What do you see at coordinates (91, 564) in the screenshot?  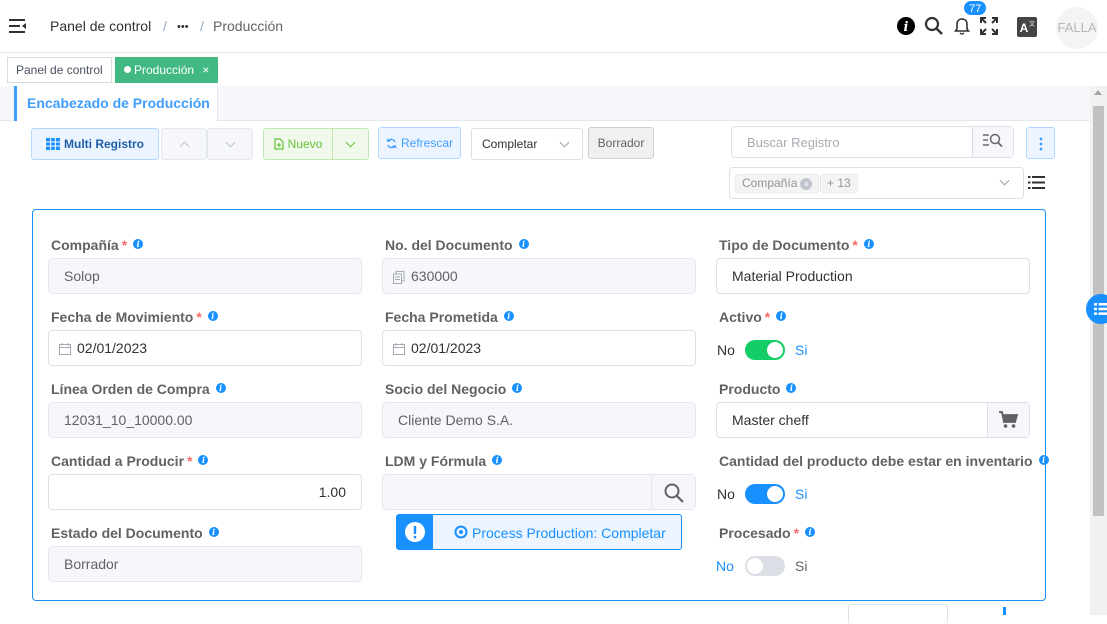 I see `doc-status-value: Borrador` at bounding box center [91, 564].